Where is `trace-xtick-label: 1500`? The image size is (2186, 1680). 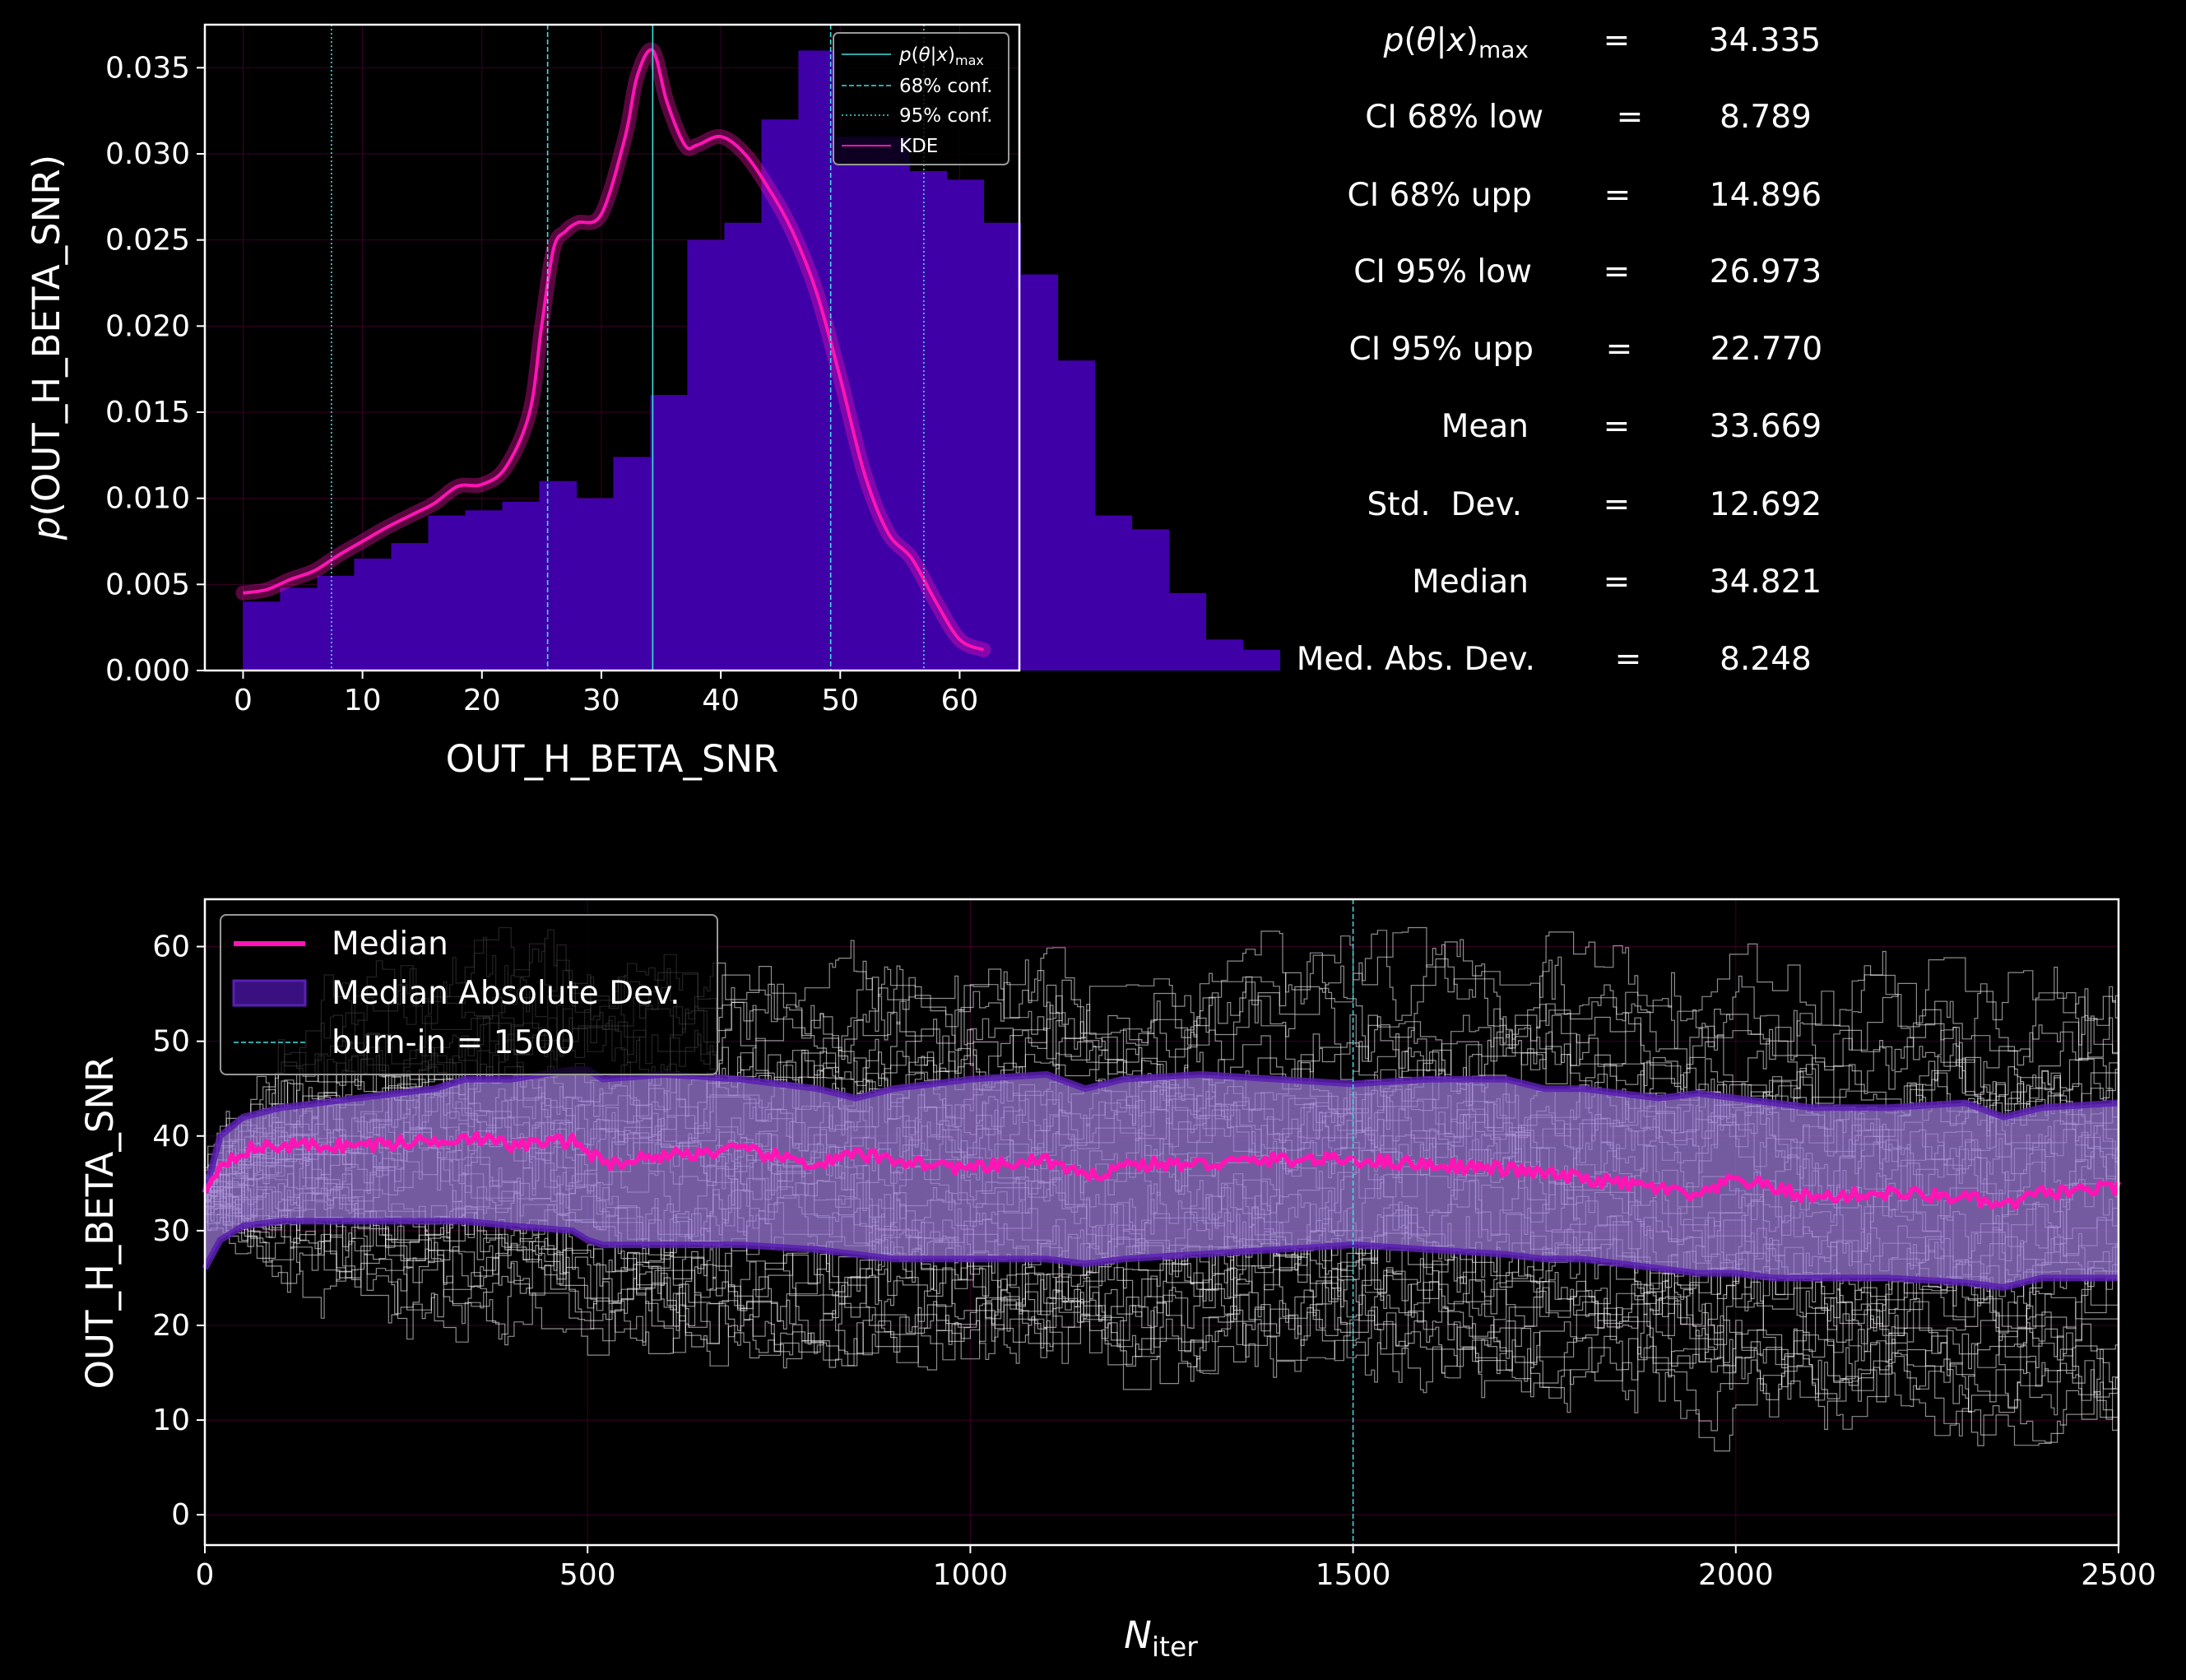
trace-xtick-label: 1500 is located at coordinates (1353, 1575).